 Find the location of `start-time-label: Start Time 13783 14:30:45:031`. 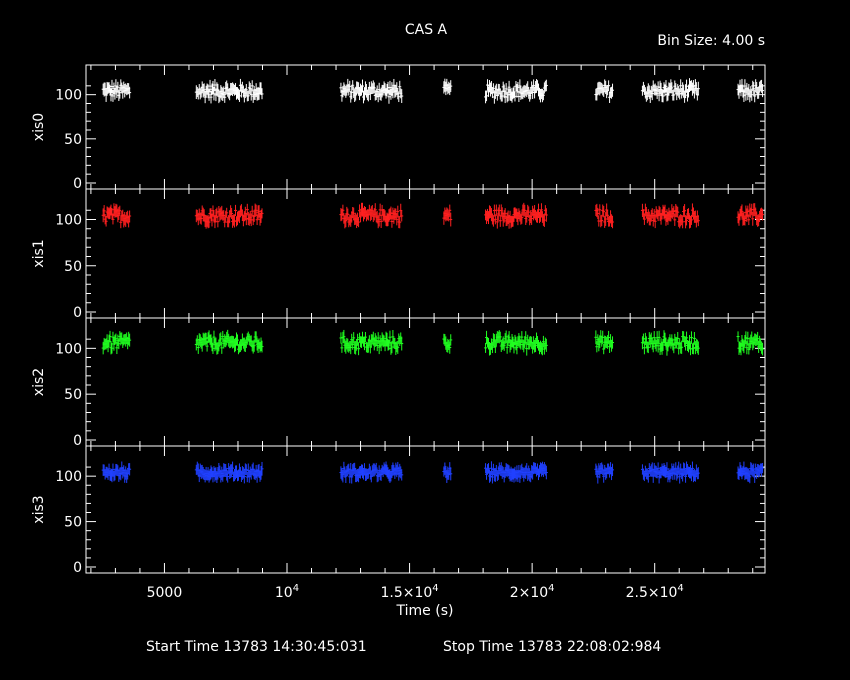

start-time-label: Start Time 13783 14:30:45:031 is located at coordinates (256, 647).